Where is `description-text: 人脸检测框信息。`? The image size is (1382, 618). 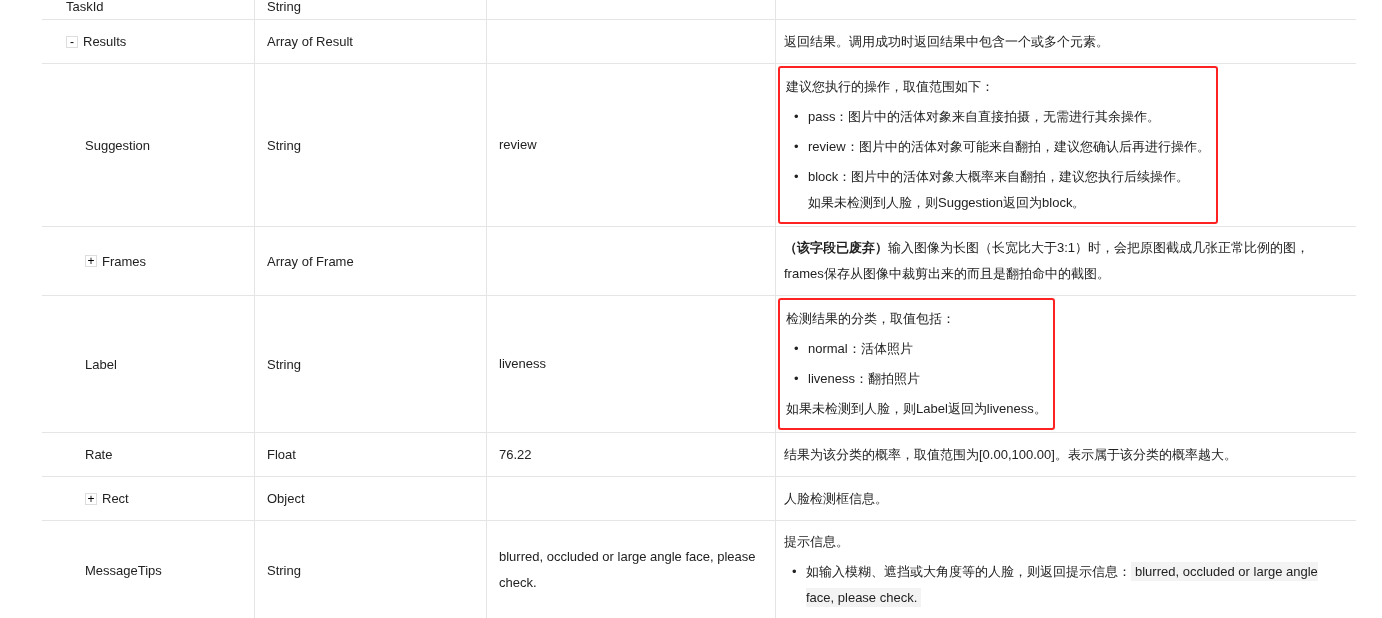
description-text: 人脸检测框信息。 is located at coordinates (836, 498).